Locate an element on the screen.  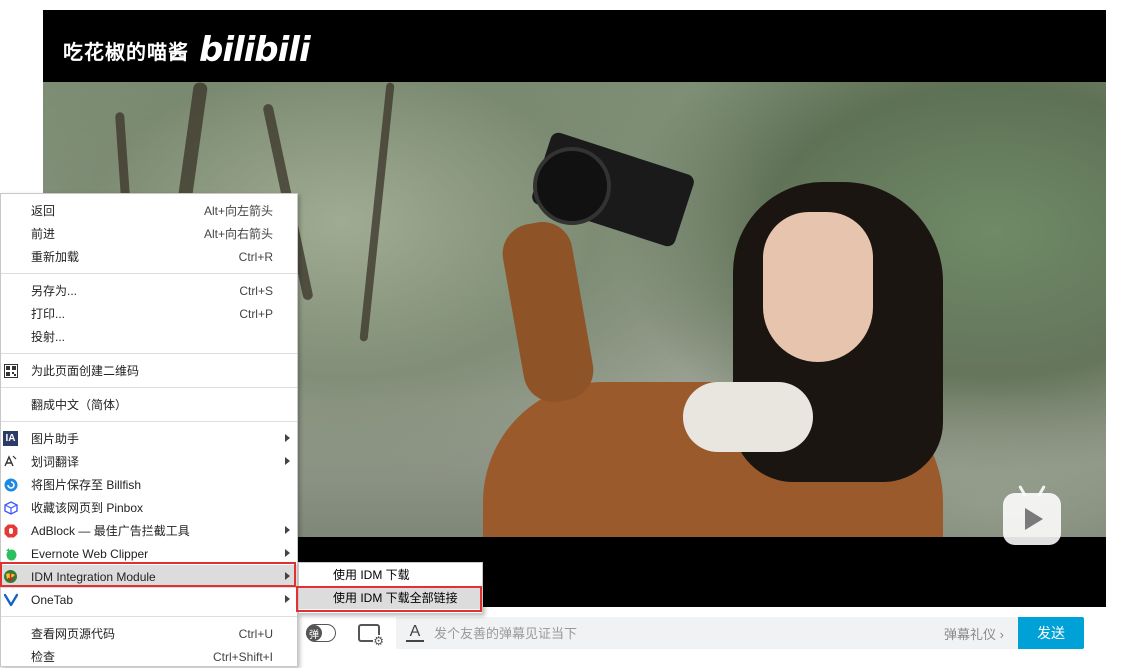
shortcut: Alt+向左箭头 is located at coordinates (238, 211).